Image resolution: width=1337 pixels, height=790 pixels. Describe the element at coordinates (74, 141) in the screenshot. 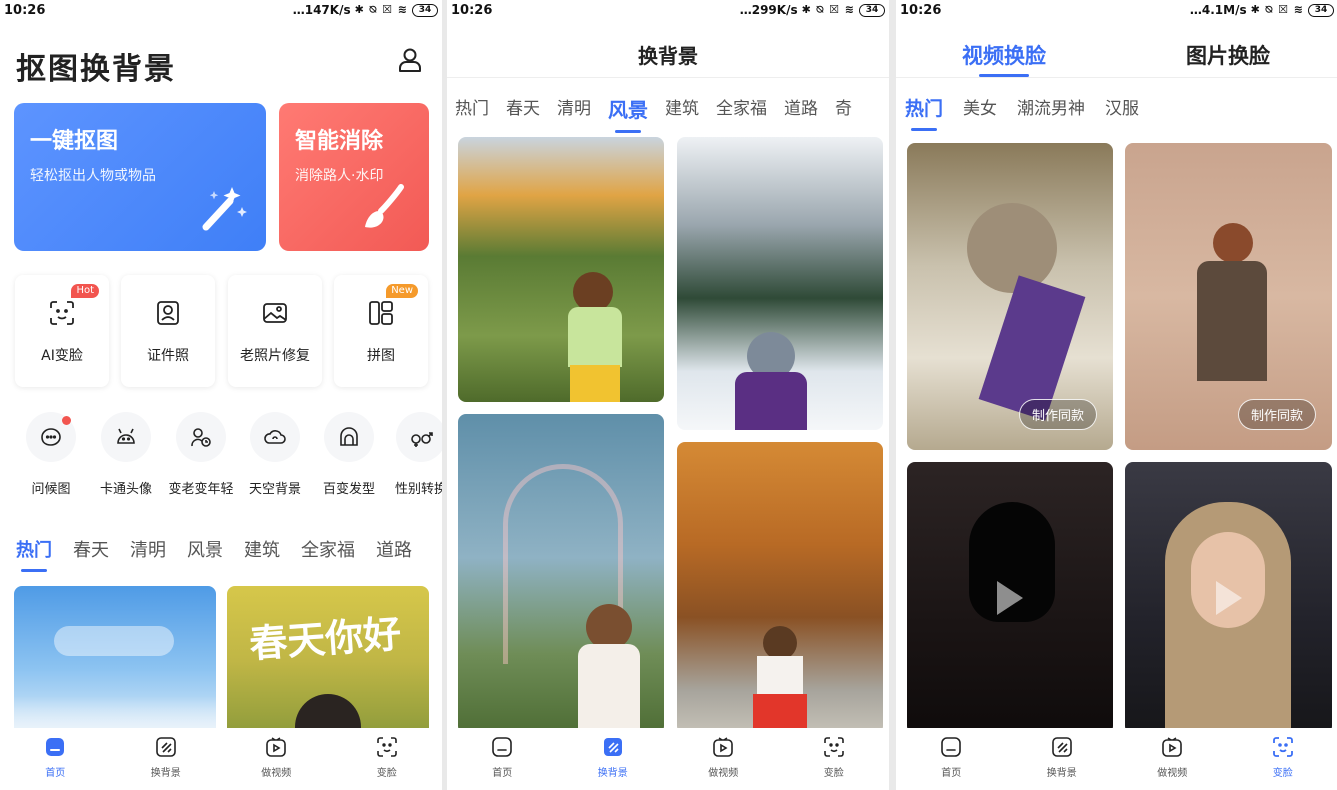

I see `card-title: 一键抠图` at that location.